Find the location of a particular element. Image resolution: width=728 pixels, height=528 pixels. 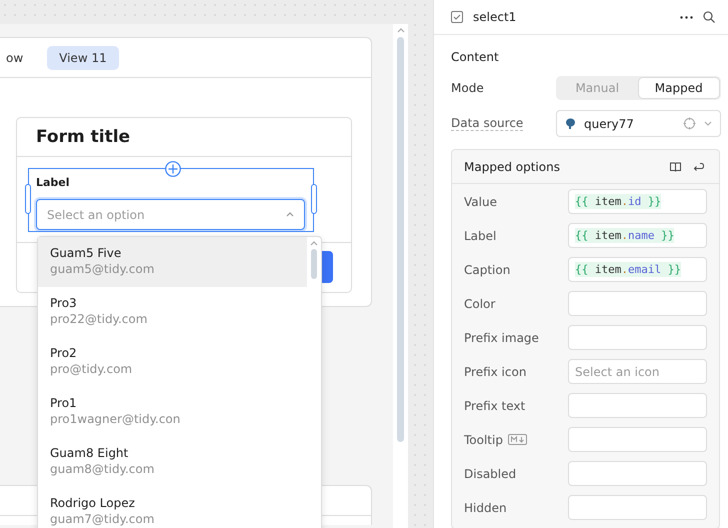

view-tab: View 11 is located at coordinates (83, 58).